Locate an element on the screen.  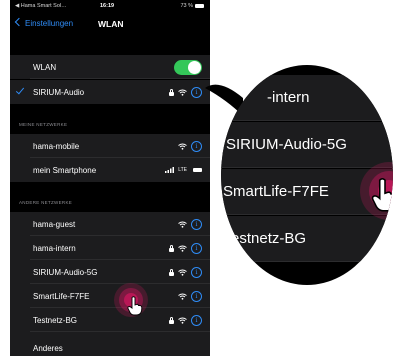
wlan-label: WLAN is located at coordinates (45, 67).